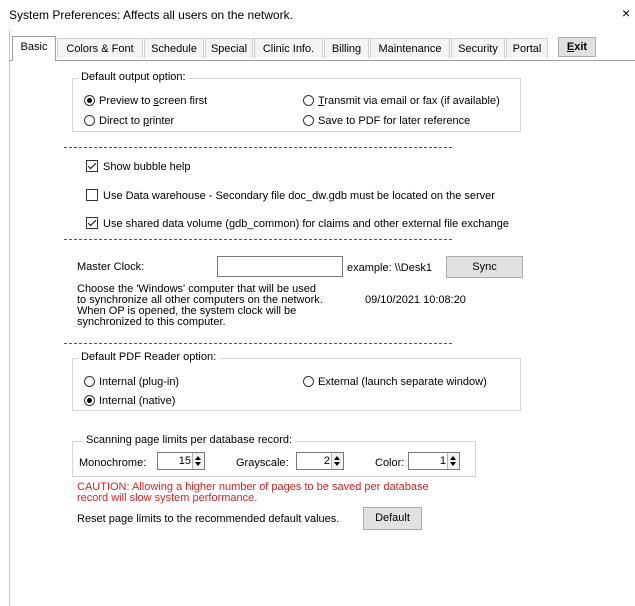 This screenshot has height=606, width=635. I want to click on tab-security: Security, so click(478, 48).